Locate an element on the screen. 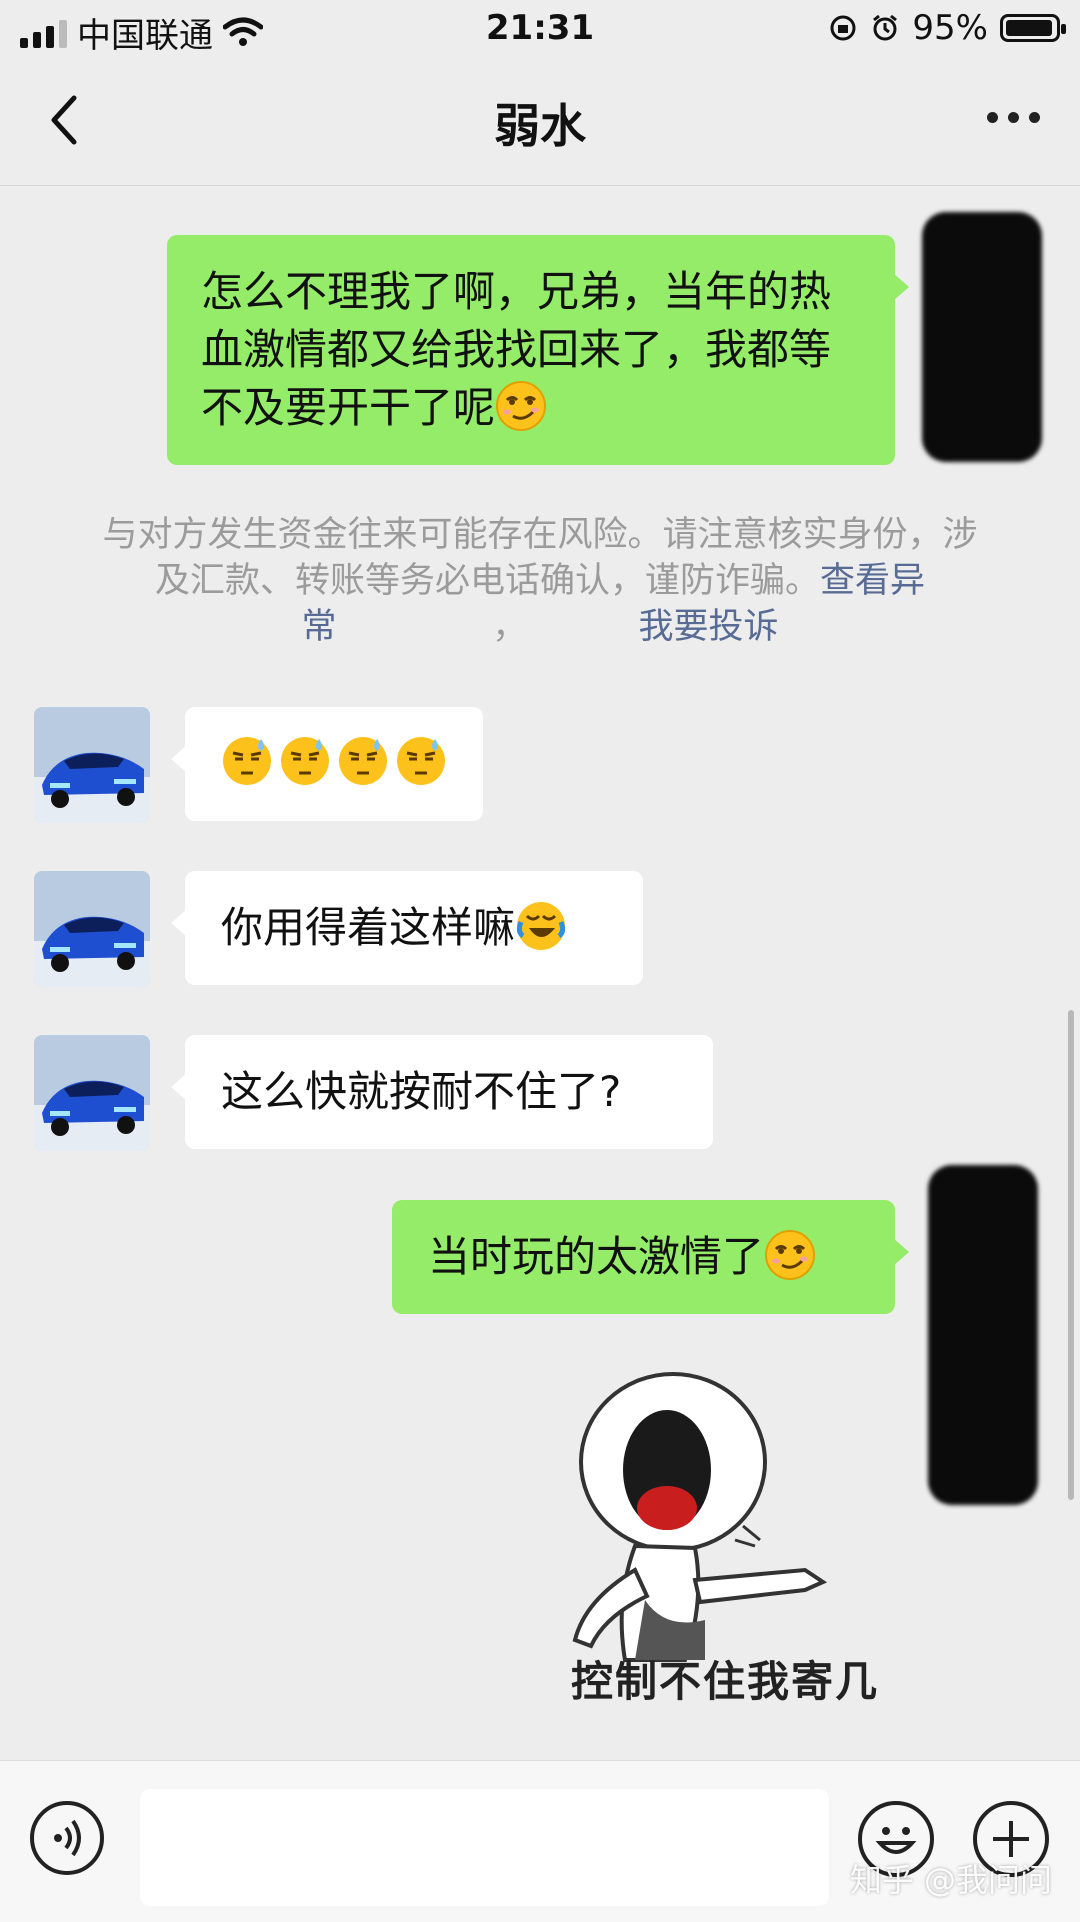 This screenshot has height=1922, width=1080. alarm-icon is located at coordinates (885, 27).